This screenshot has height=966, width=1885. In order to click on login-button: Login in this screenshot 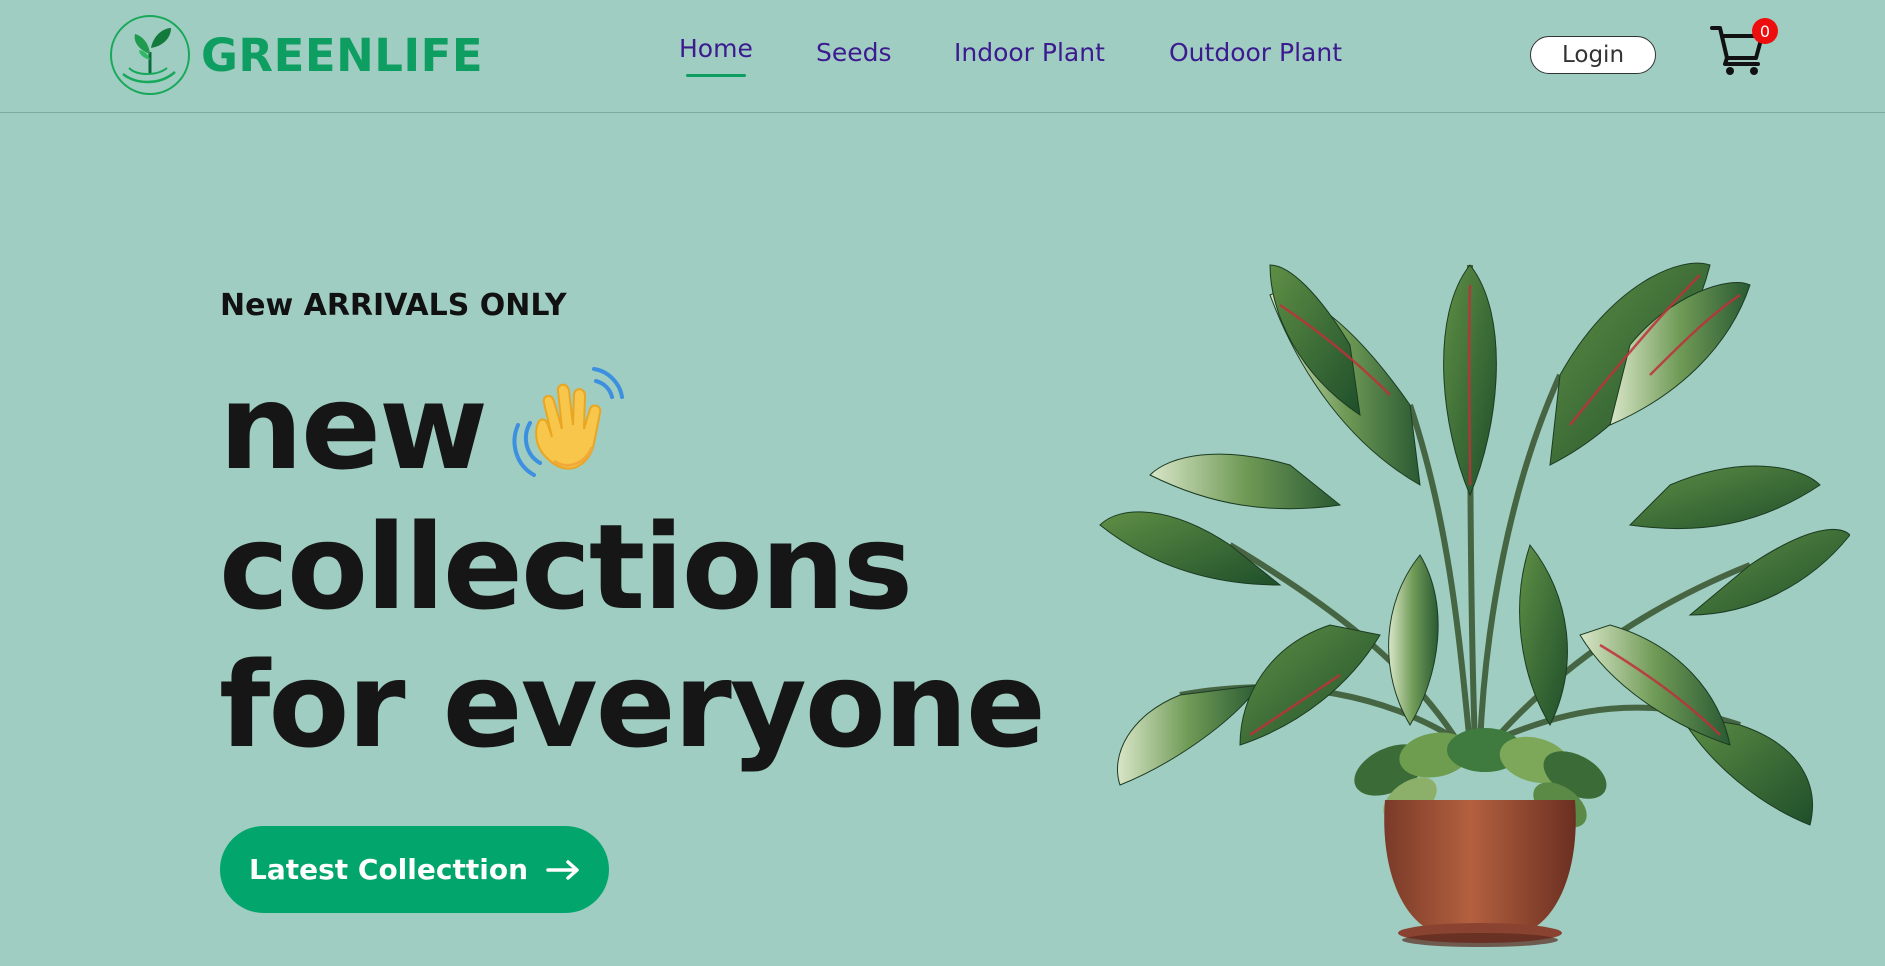, I will do `click(1593, 55)`.